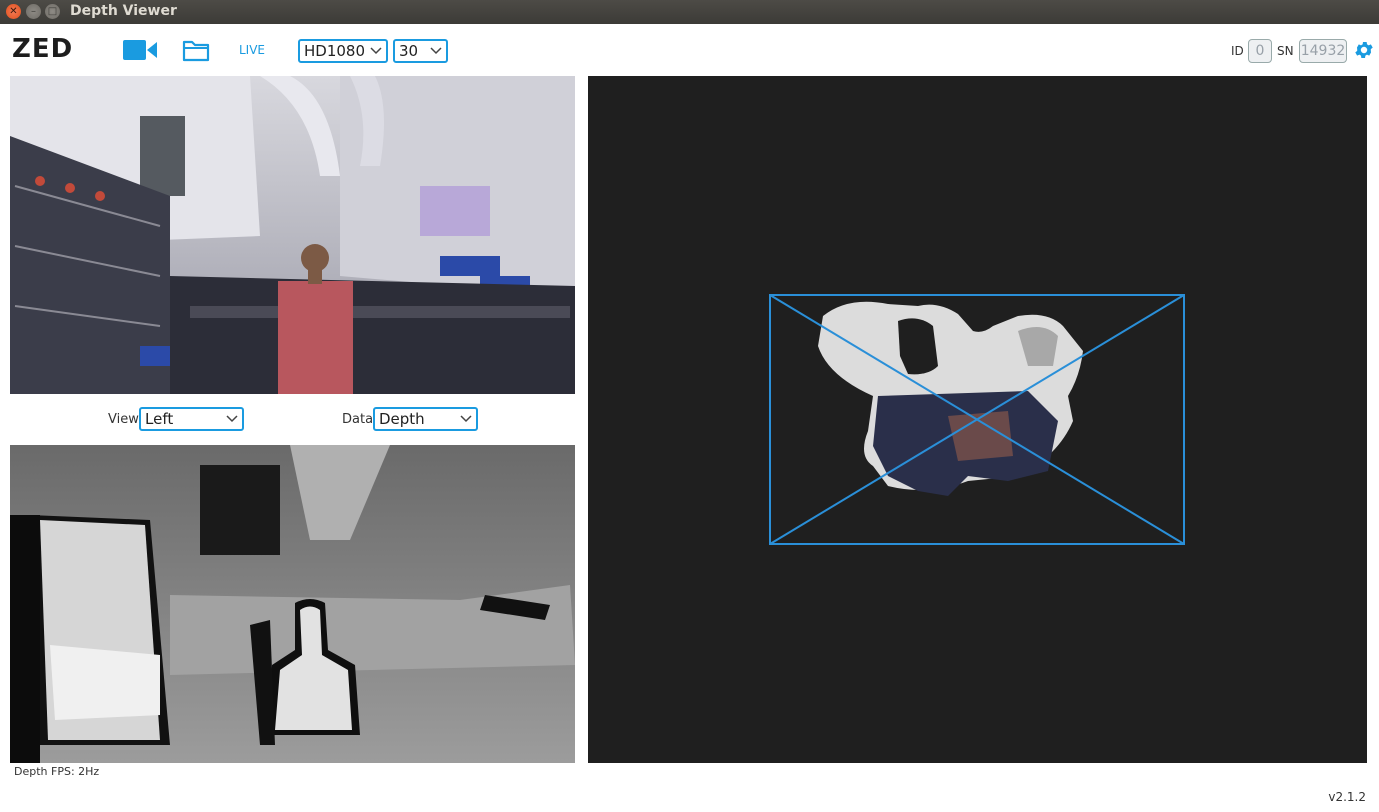 The height and width of the screenshot is (812, 1379). I want to click on folder-icon, so click(196, 50).